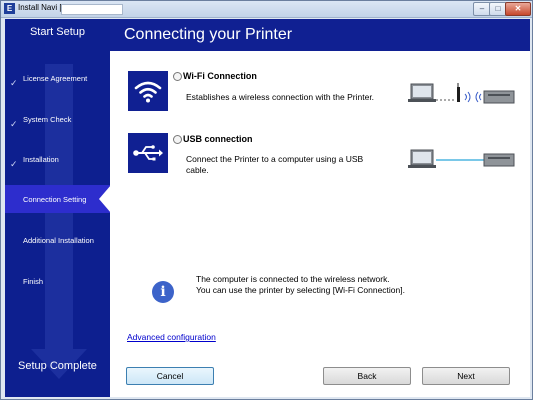 Image resolution: width=533 pixels, height=400 pixels. What do you see at coordinates (57, 281) in the screenshot?
I see `step-finish: Finish` at bounding box center [57, 281].